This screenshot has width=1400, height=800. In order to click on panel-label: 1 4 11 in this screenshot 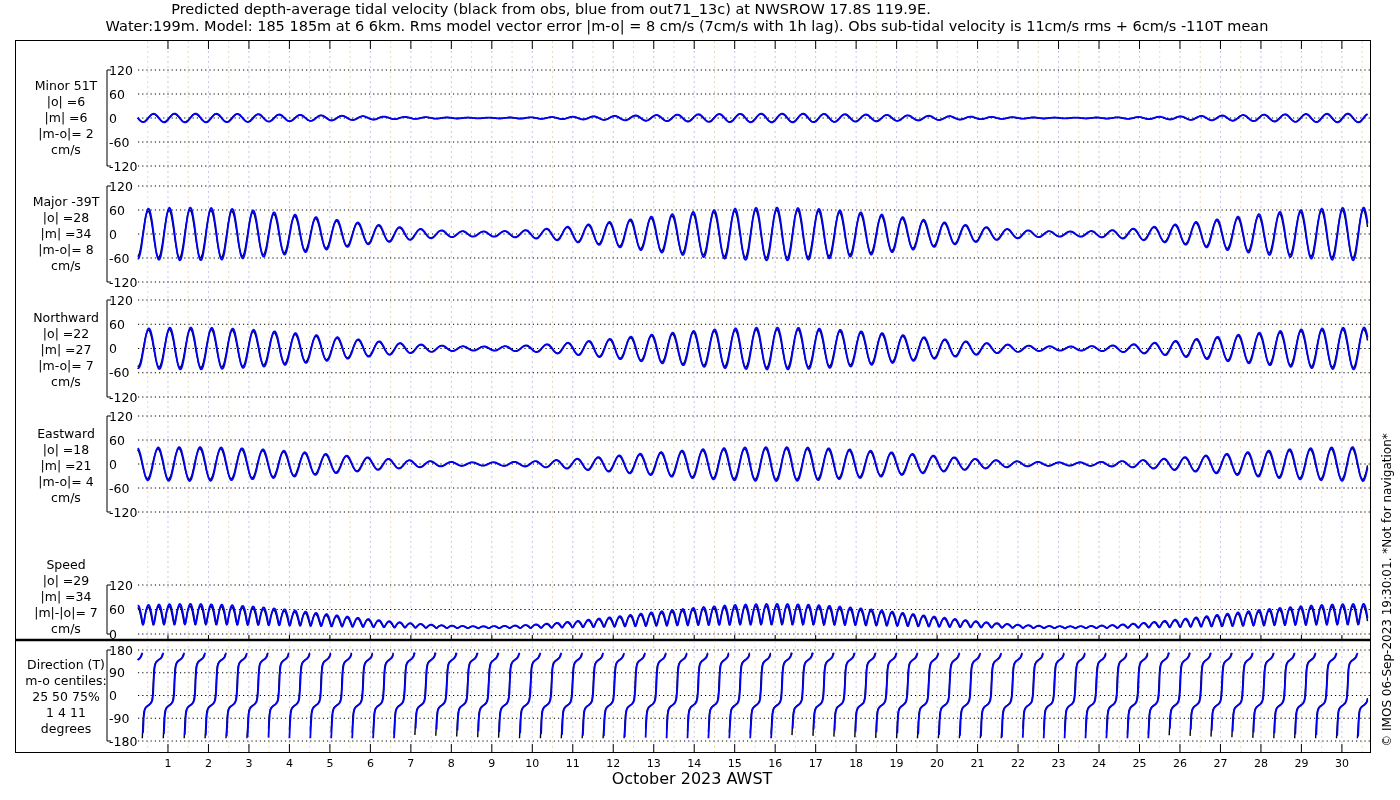, I will do `click(66, 712)`.